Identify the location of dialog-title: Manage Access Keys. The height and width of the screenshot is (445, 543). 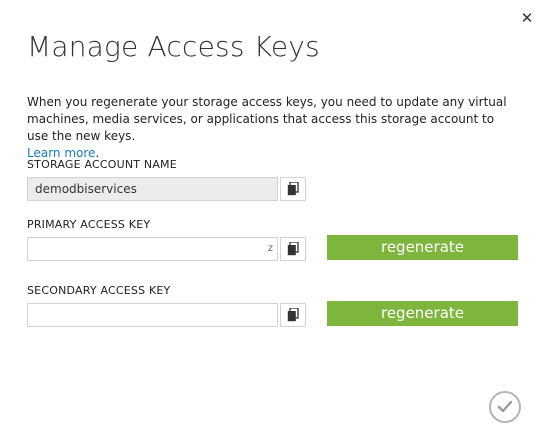
(173, 46).